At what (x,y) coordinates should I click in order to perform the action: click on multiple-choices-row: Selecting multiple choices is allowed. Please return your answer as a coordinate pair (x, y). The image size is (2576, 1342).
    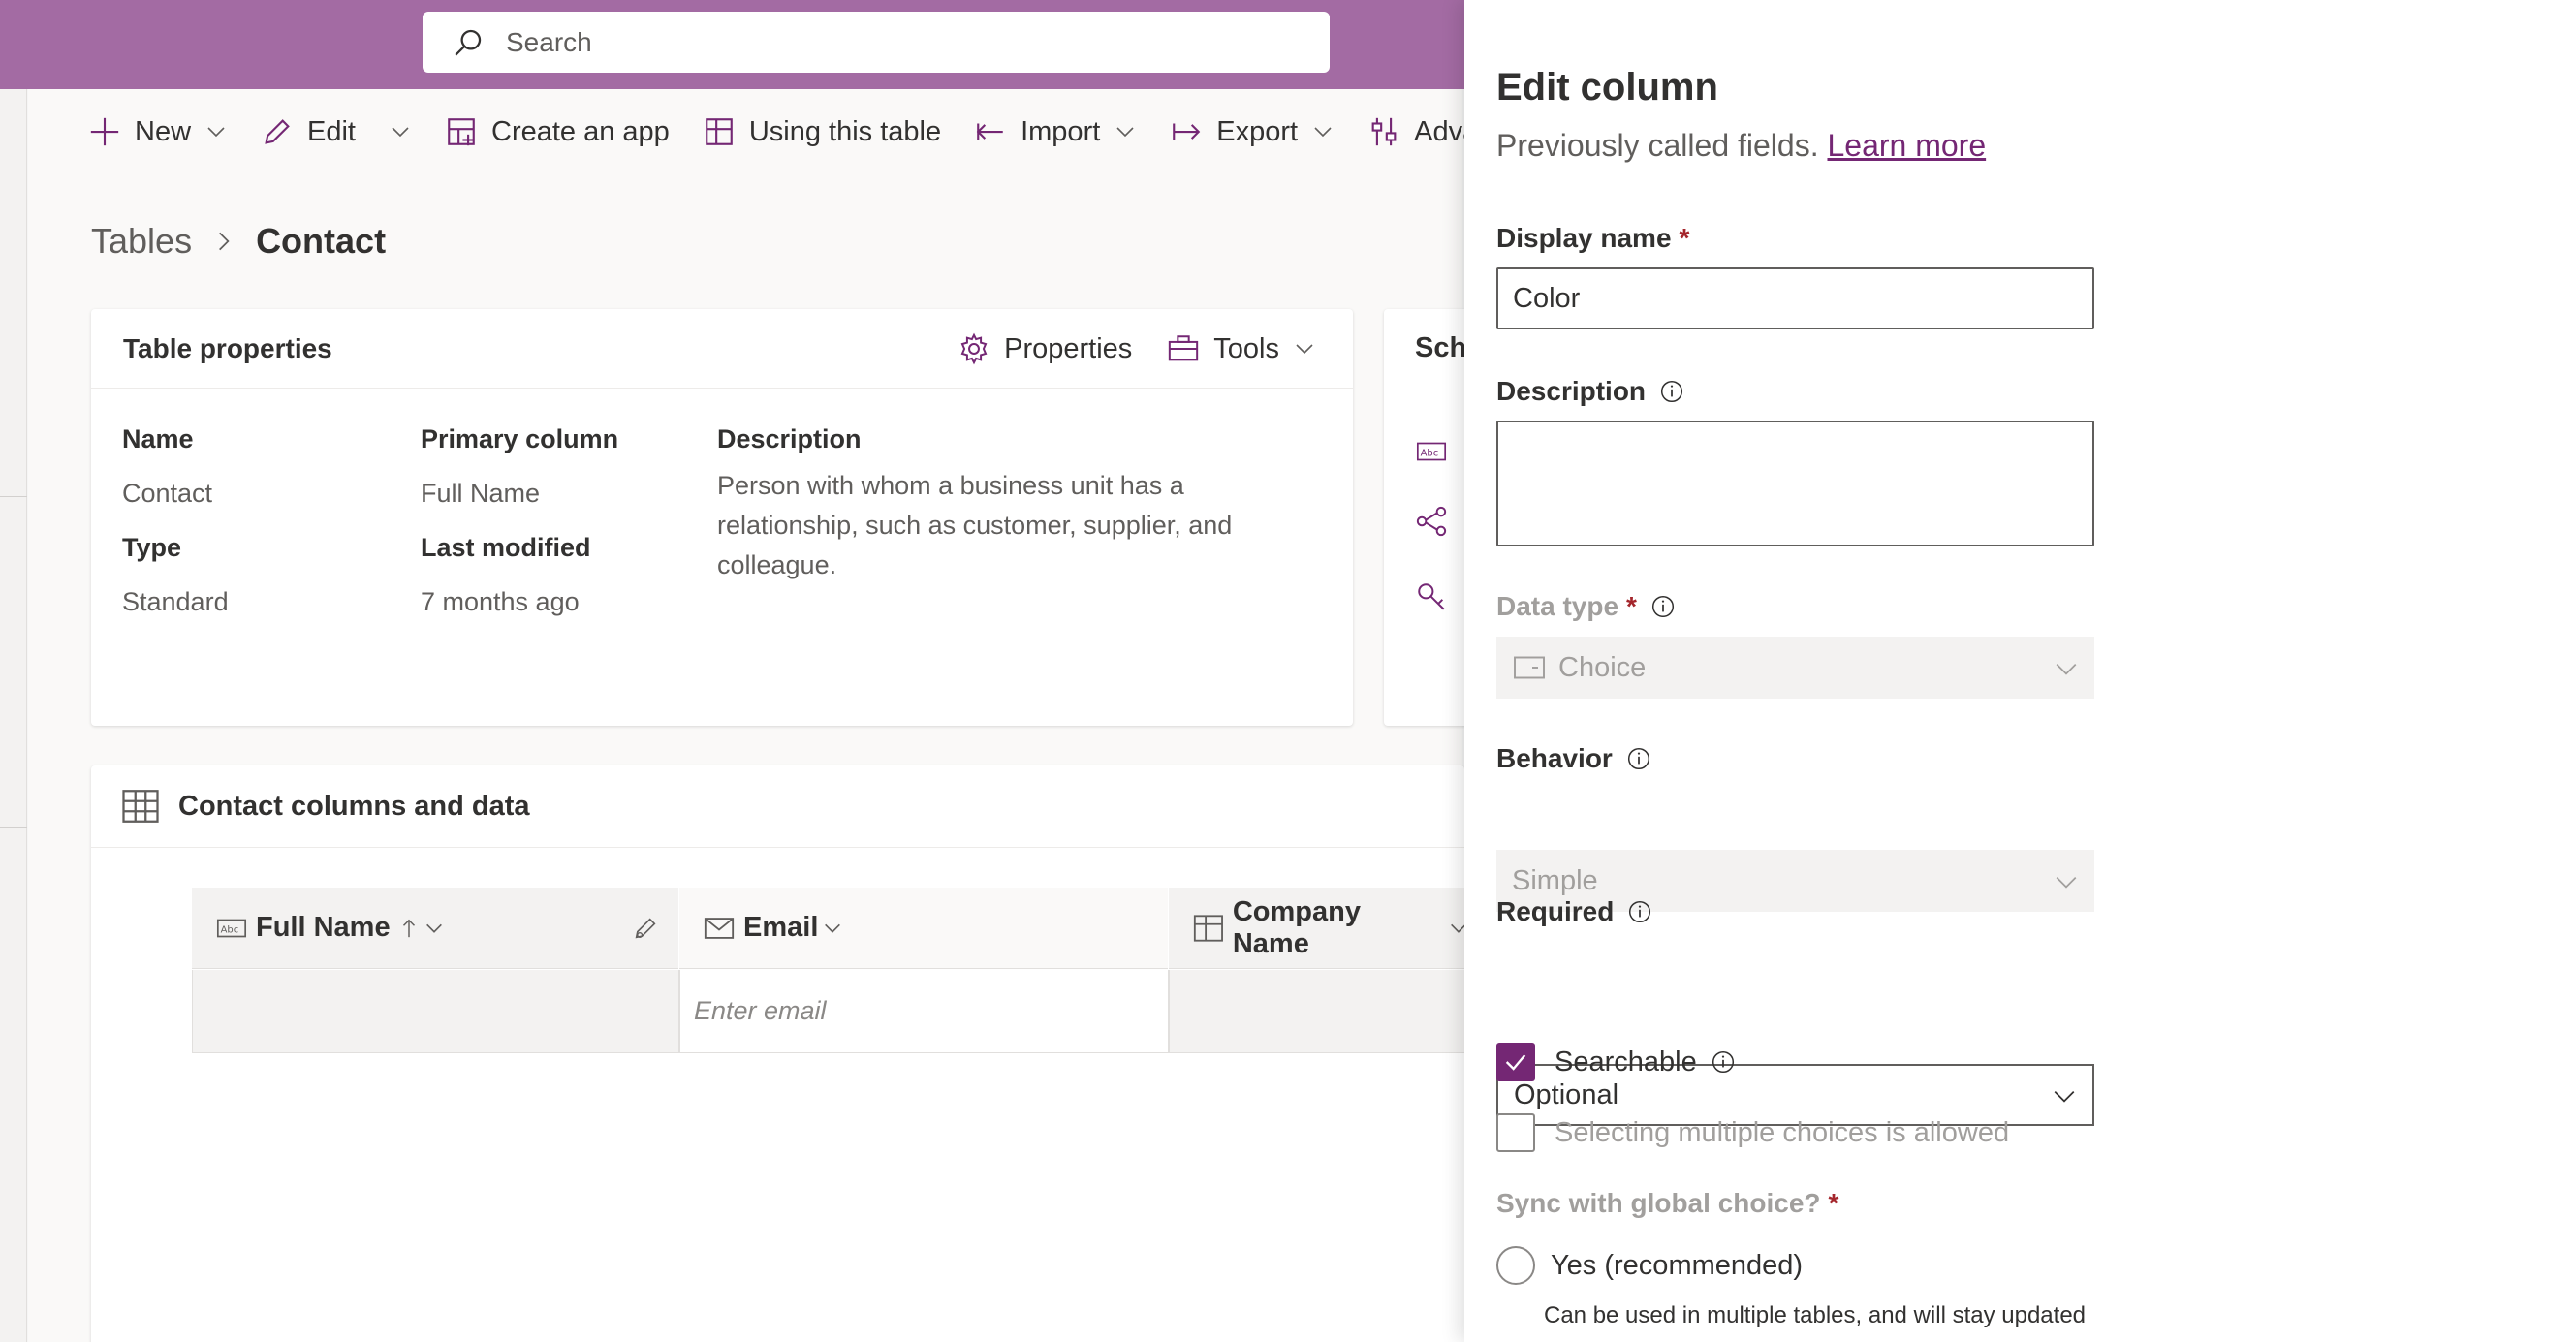
    Looking at the image, I should click on (1752, 1132).